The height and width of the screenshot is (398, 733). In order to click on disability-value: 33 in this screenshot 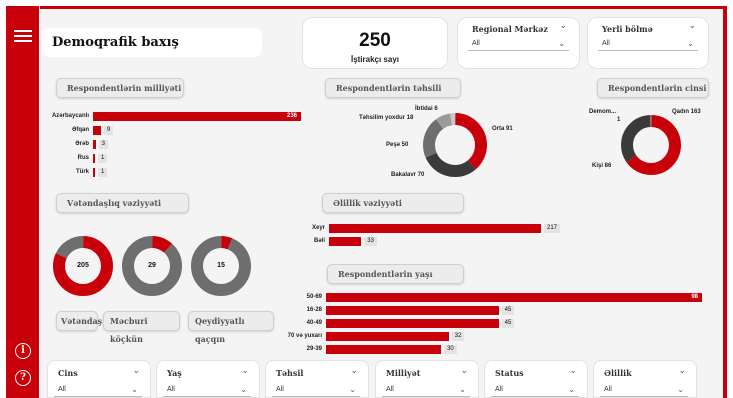, I will do `click(370, 241)`.